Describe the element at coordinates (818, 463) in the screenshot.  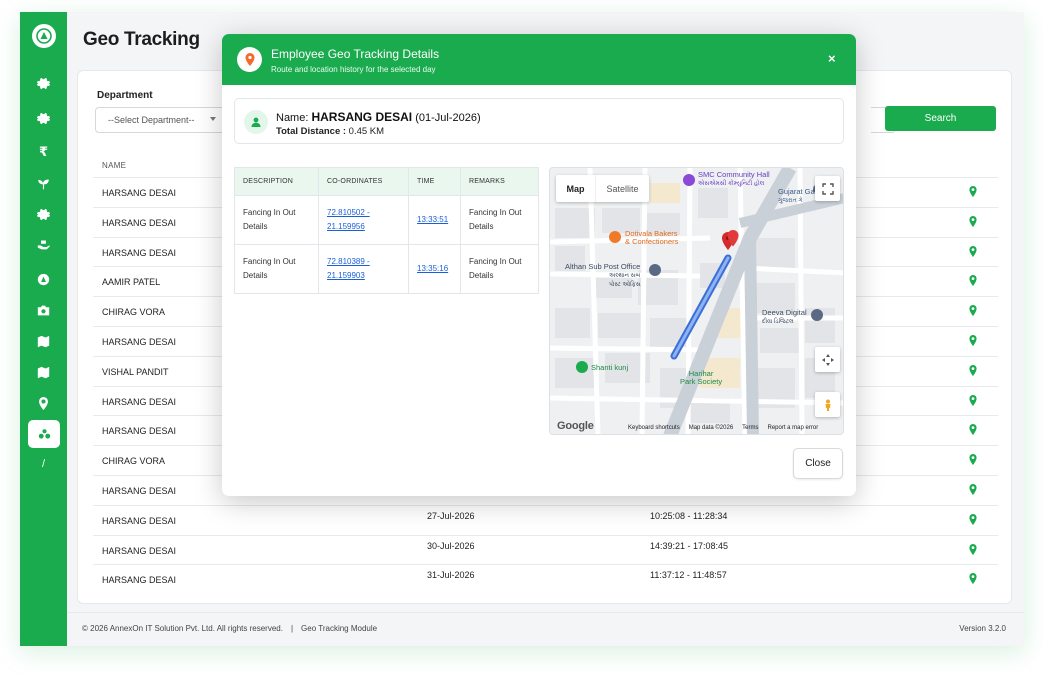
I see `close-button: Close` at that location.